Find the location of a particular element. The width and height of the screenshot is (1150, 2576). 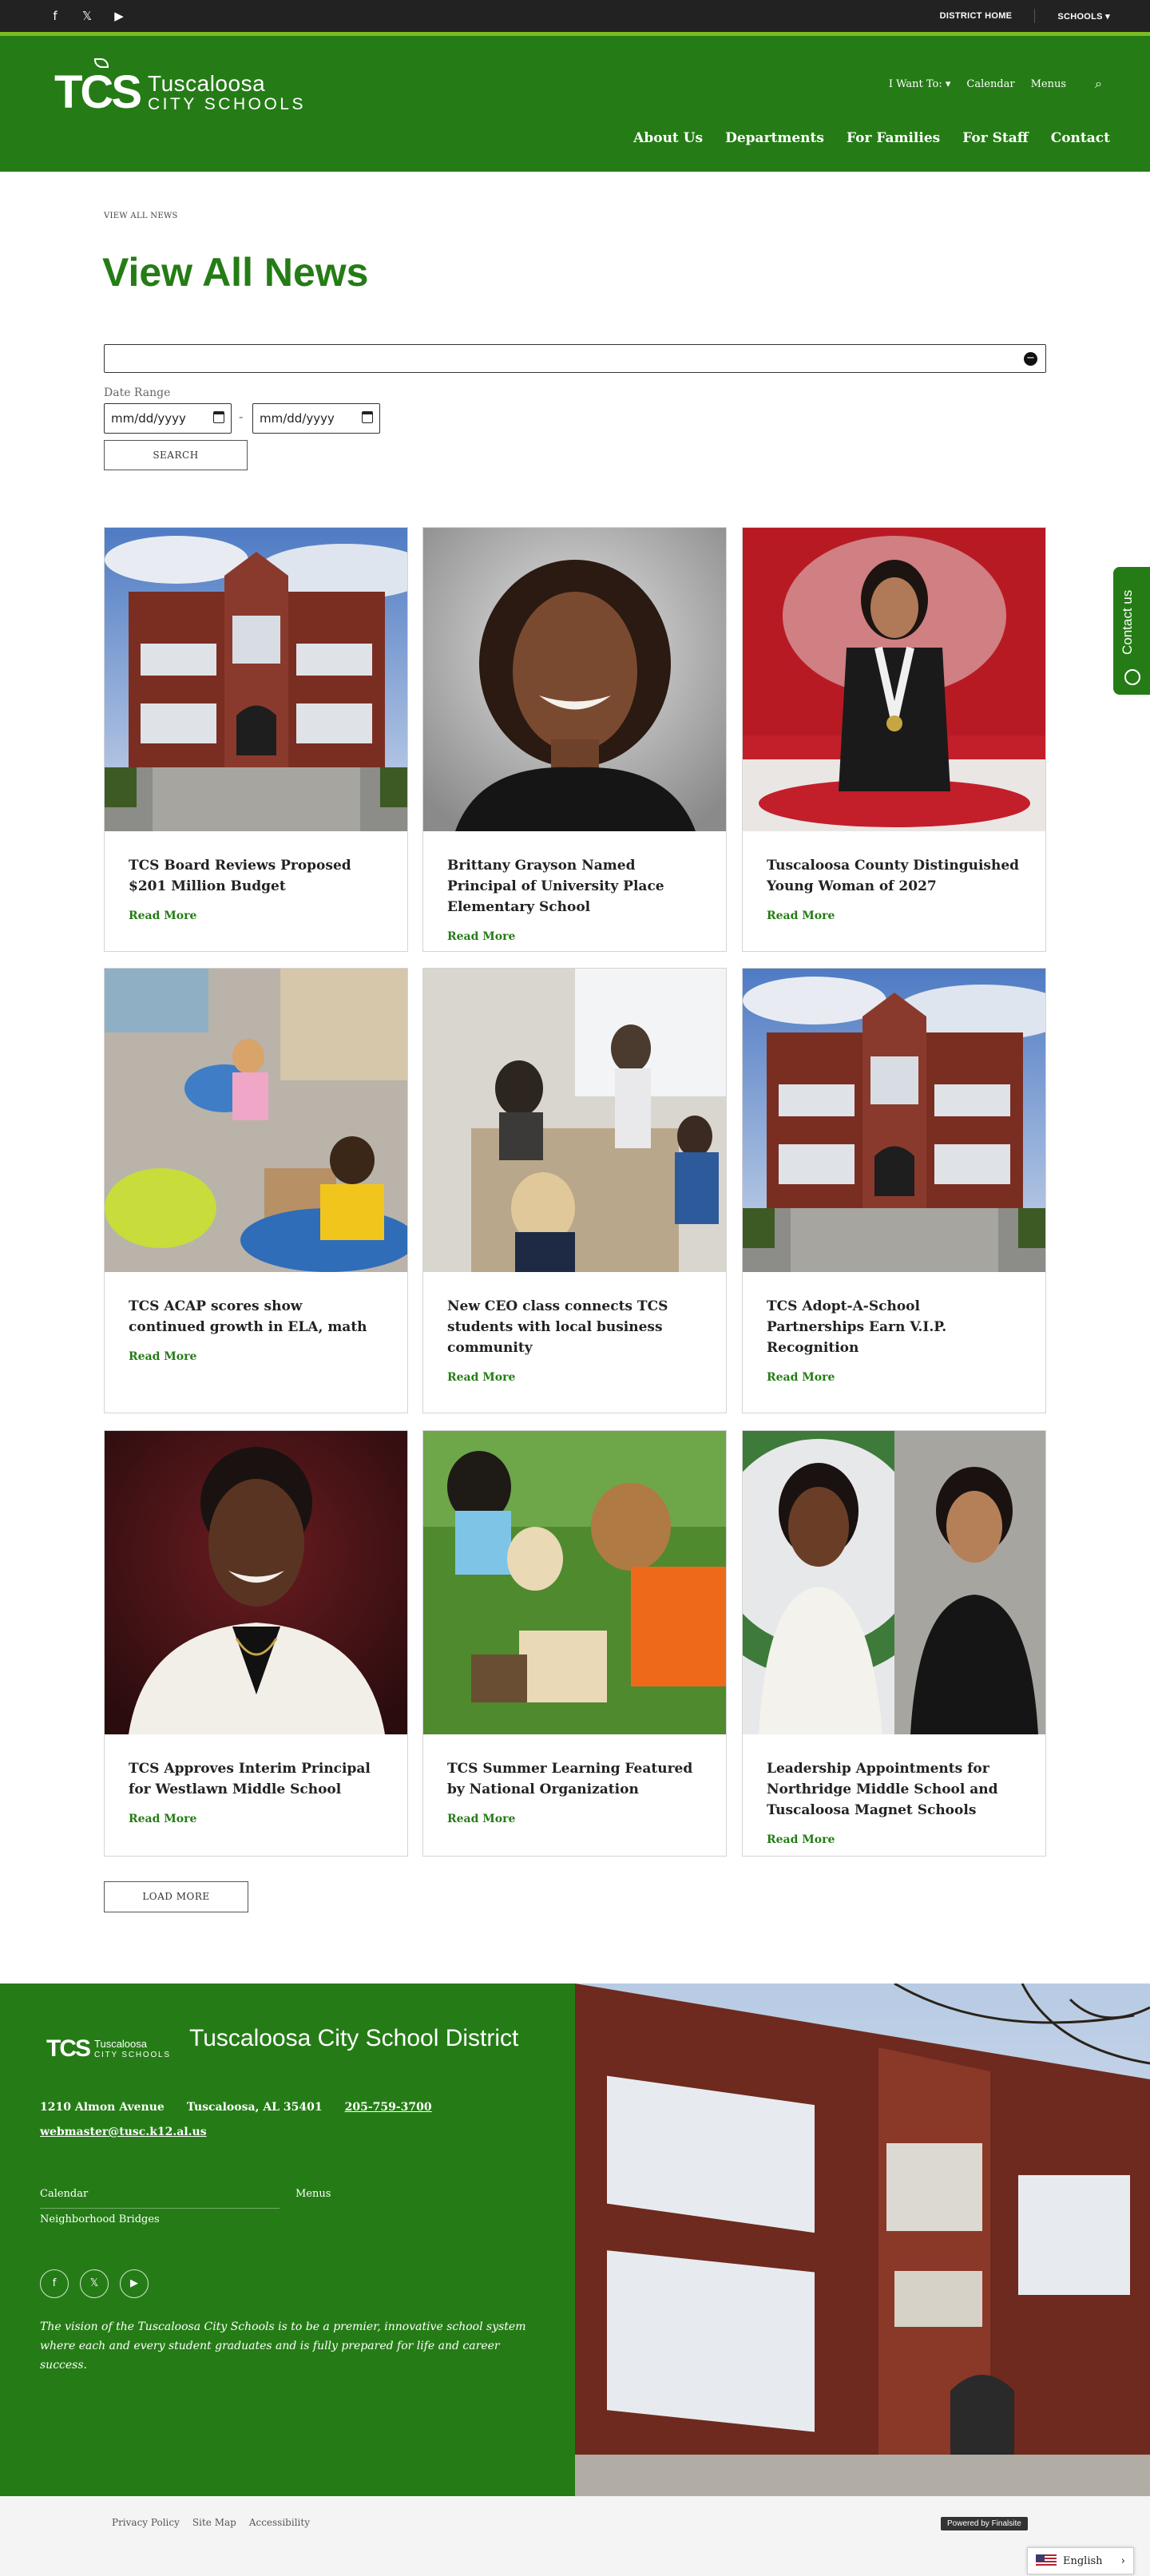

schools-dropdown: SCHOOLS ▾ is located at coordinates (1084, 16).